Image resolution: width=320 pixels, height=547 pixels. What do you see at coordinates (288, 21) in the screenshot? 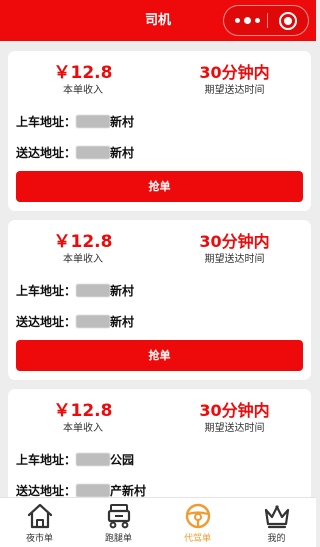
I see `close-miniprogram-icon` at bounding box center [288, 21].